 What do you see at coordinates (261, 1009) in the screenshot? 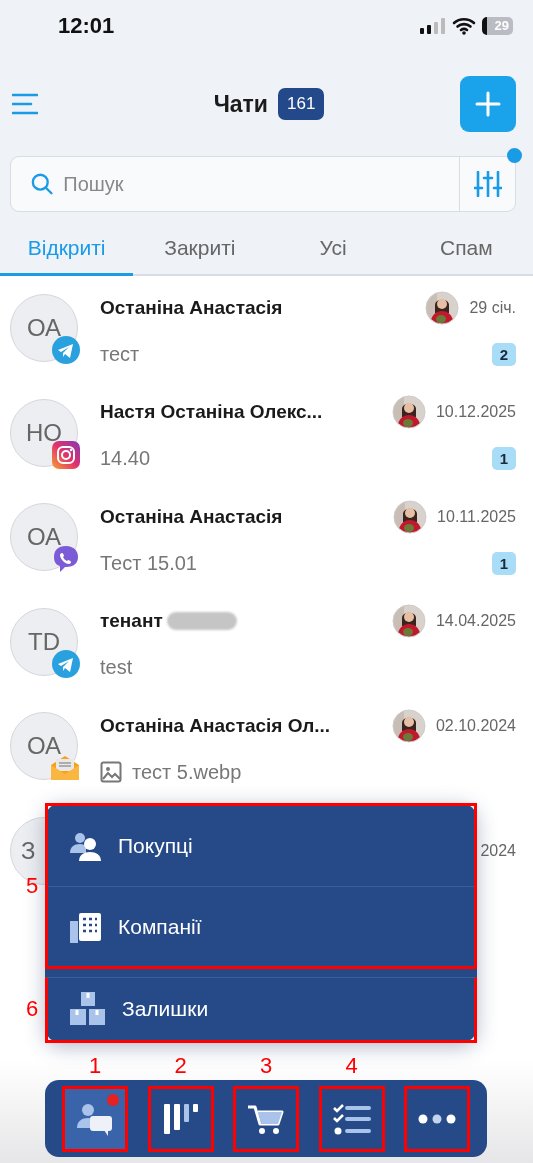
I see `menu-item: Залишки` at bounding box center [261, 1009].